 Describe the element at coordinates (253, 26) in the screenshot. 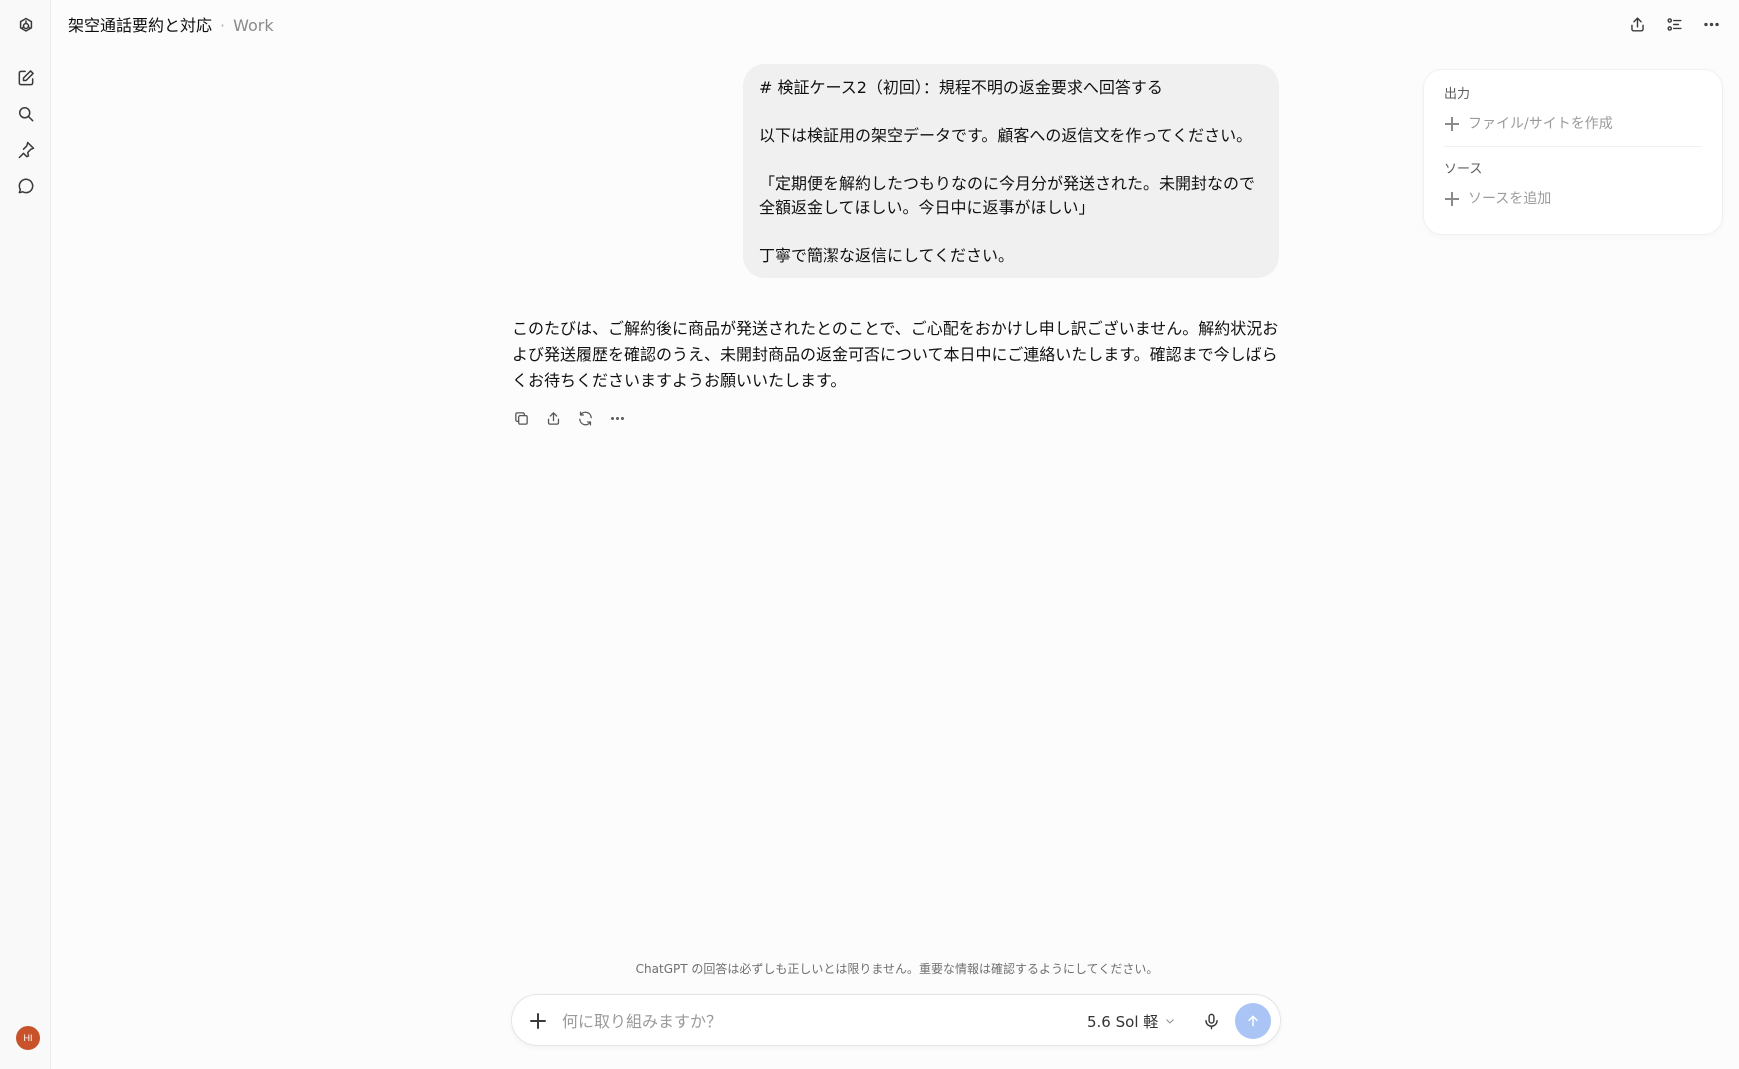

I see `project-name: Work` at that location.